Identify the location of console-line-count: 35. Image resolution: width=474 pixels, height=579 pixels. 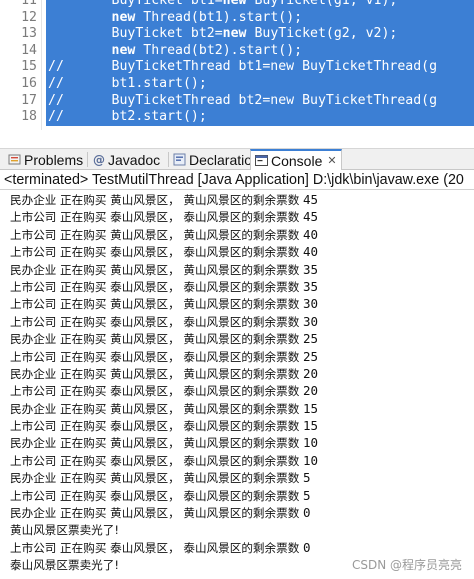
(311, 286).